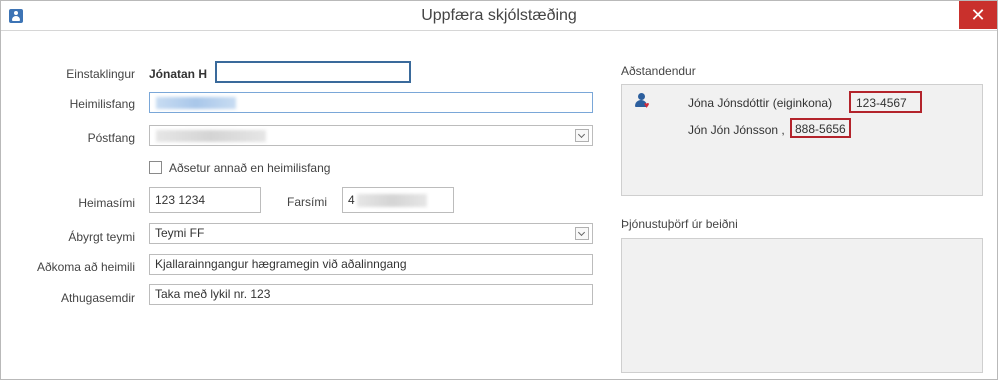 This screenshot has width=998, height=380. I want to click on home-phone-label: Heimasími, so click(106, 203).